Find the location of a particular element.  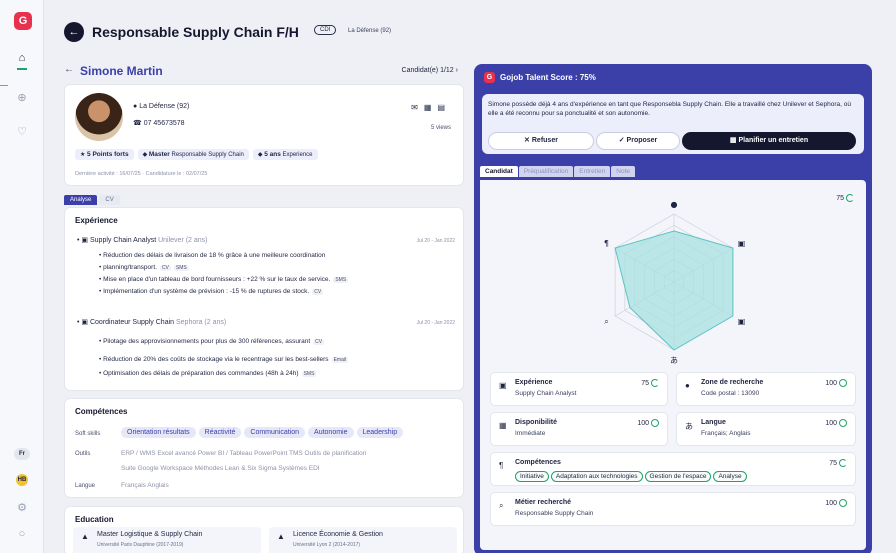

tab-entretien: Entretien is located at coordinates (592, 171).